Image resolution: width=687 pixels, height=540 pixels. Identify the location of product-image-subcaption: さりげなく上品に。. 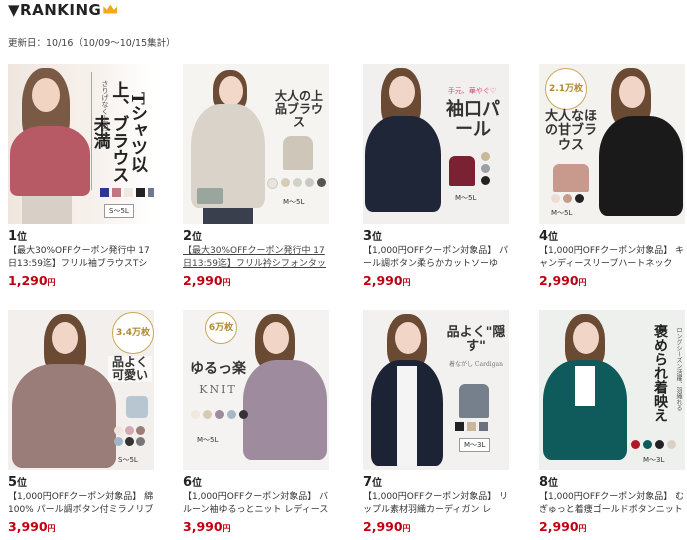
(105, 111).